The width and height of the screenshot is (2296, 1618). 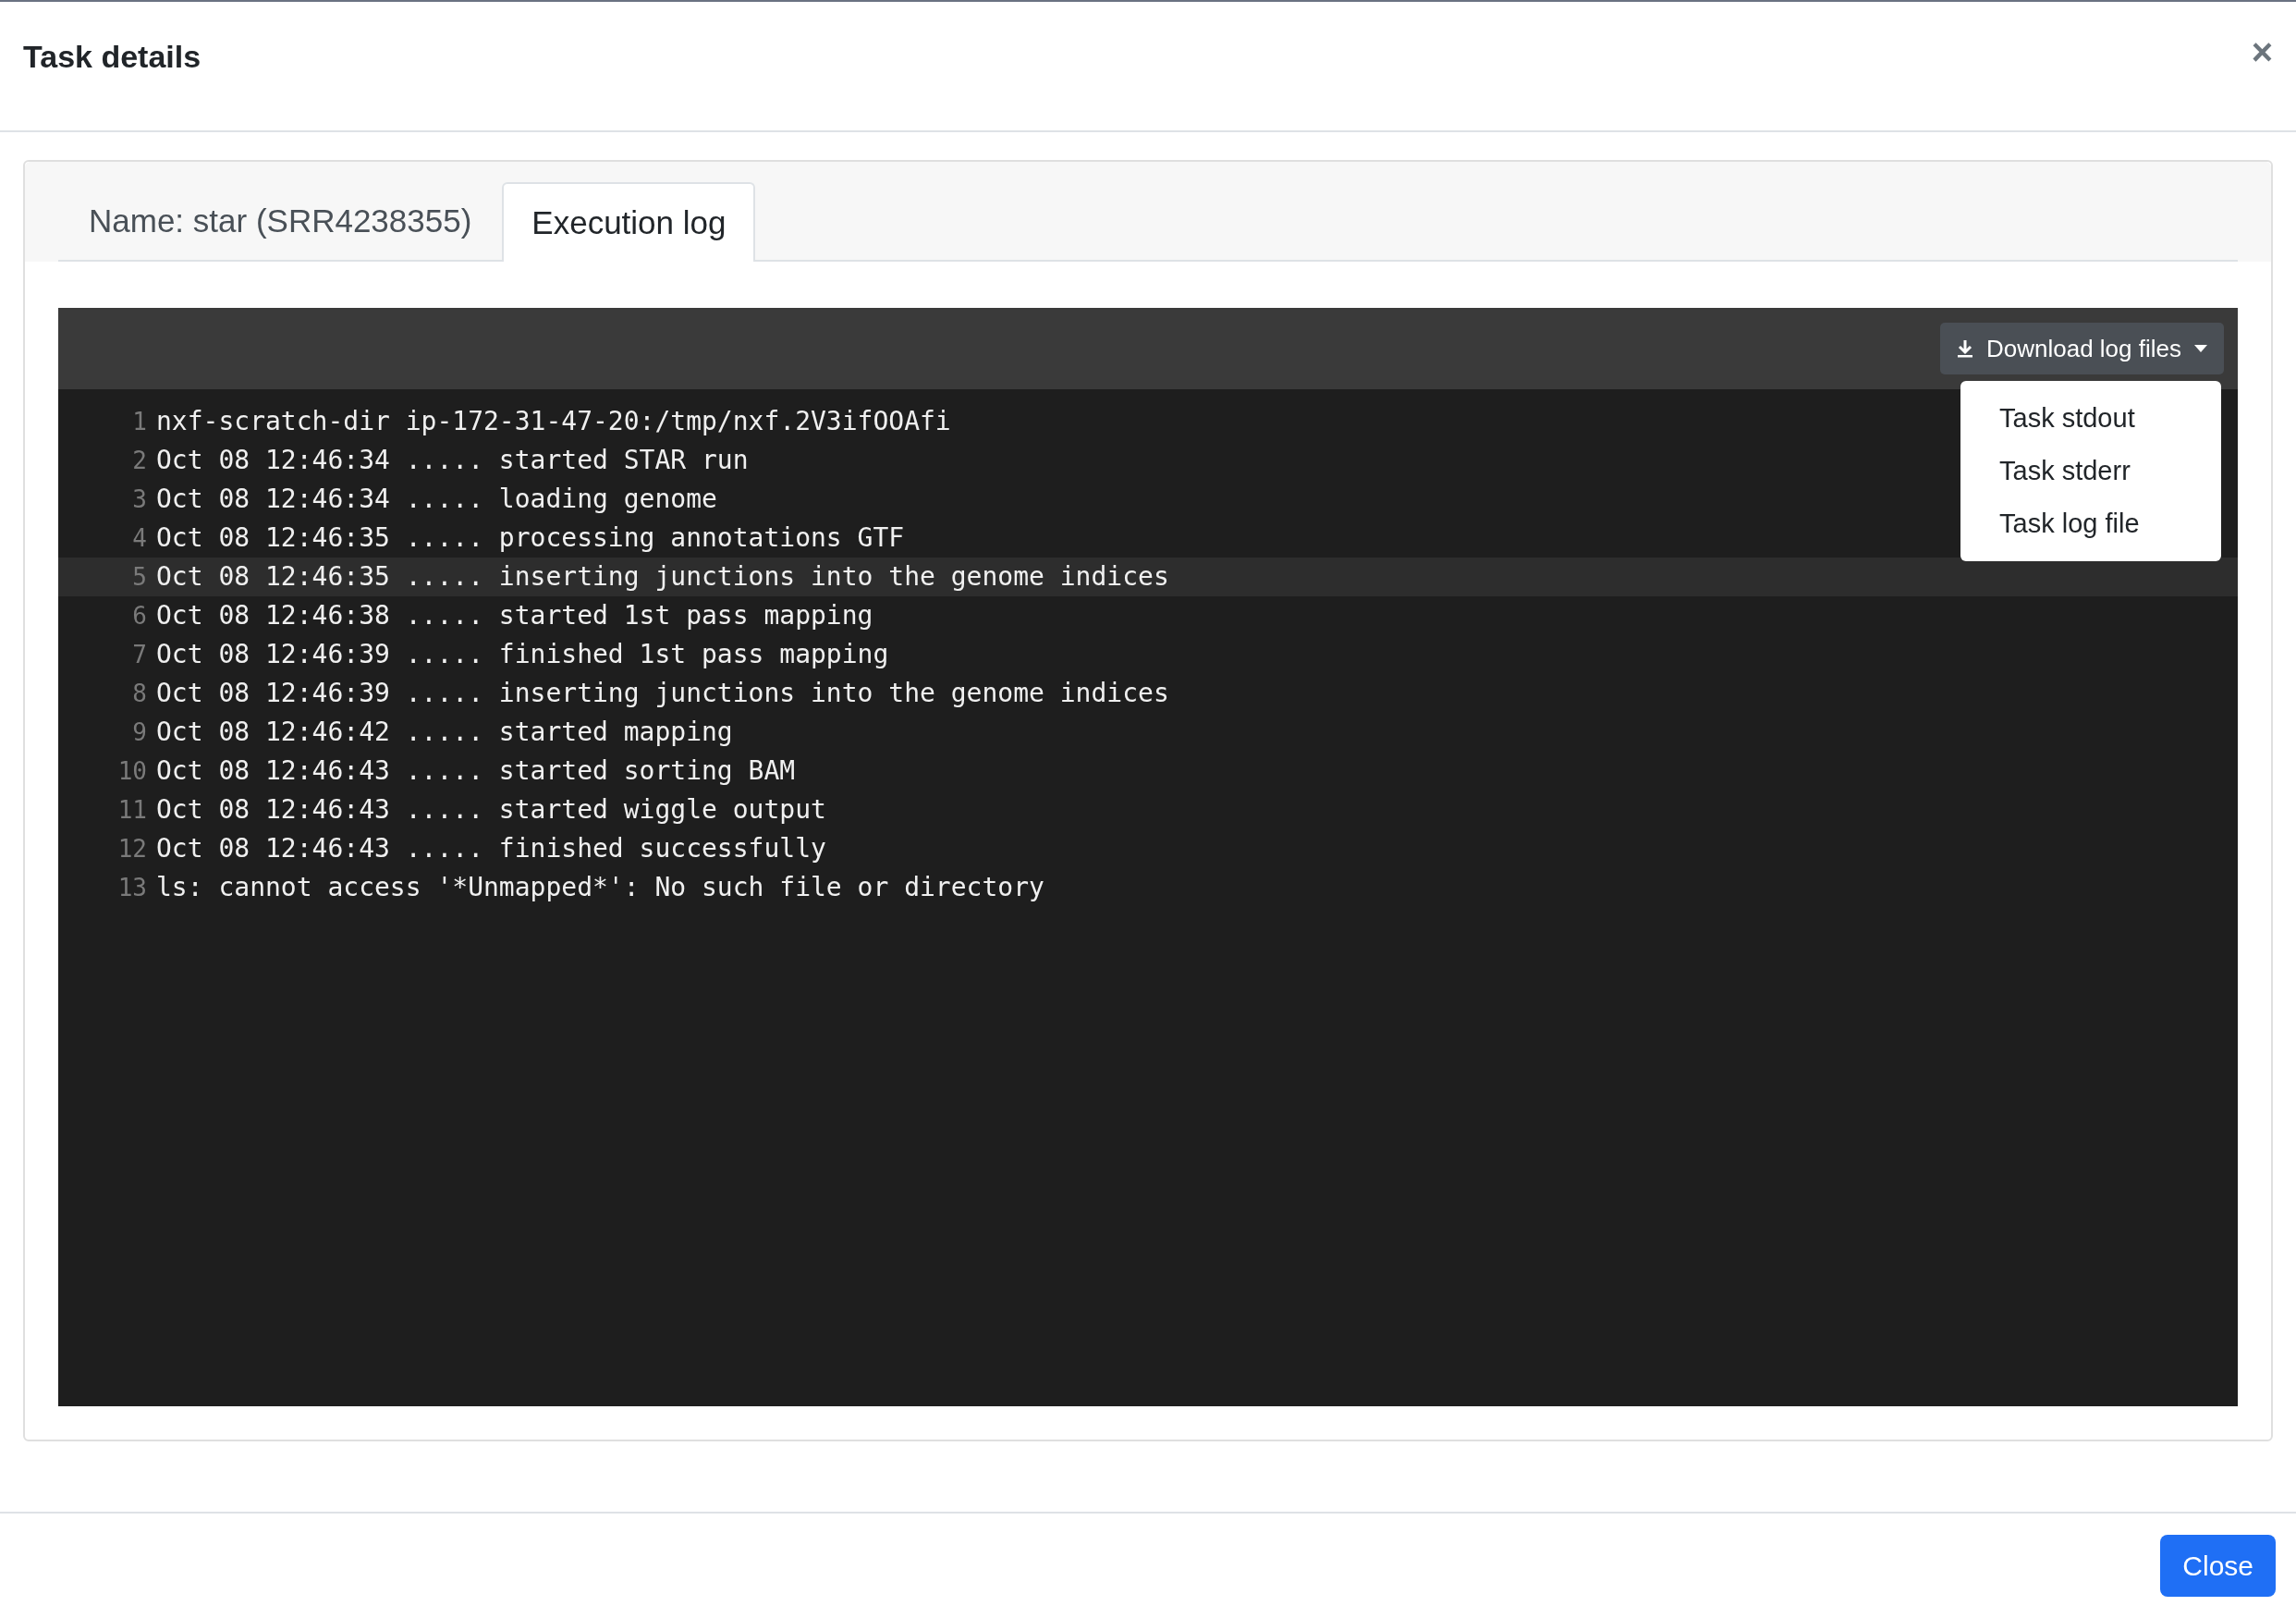 What do you see at coordinates (140, 499) in the screenshot?
I see `line-number: 3` at bounding box center [140, 499].